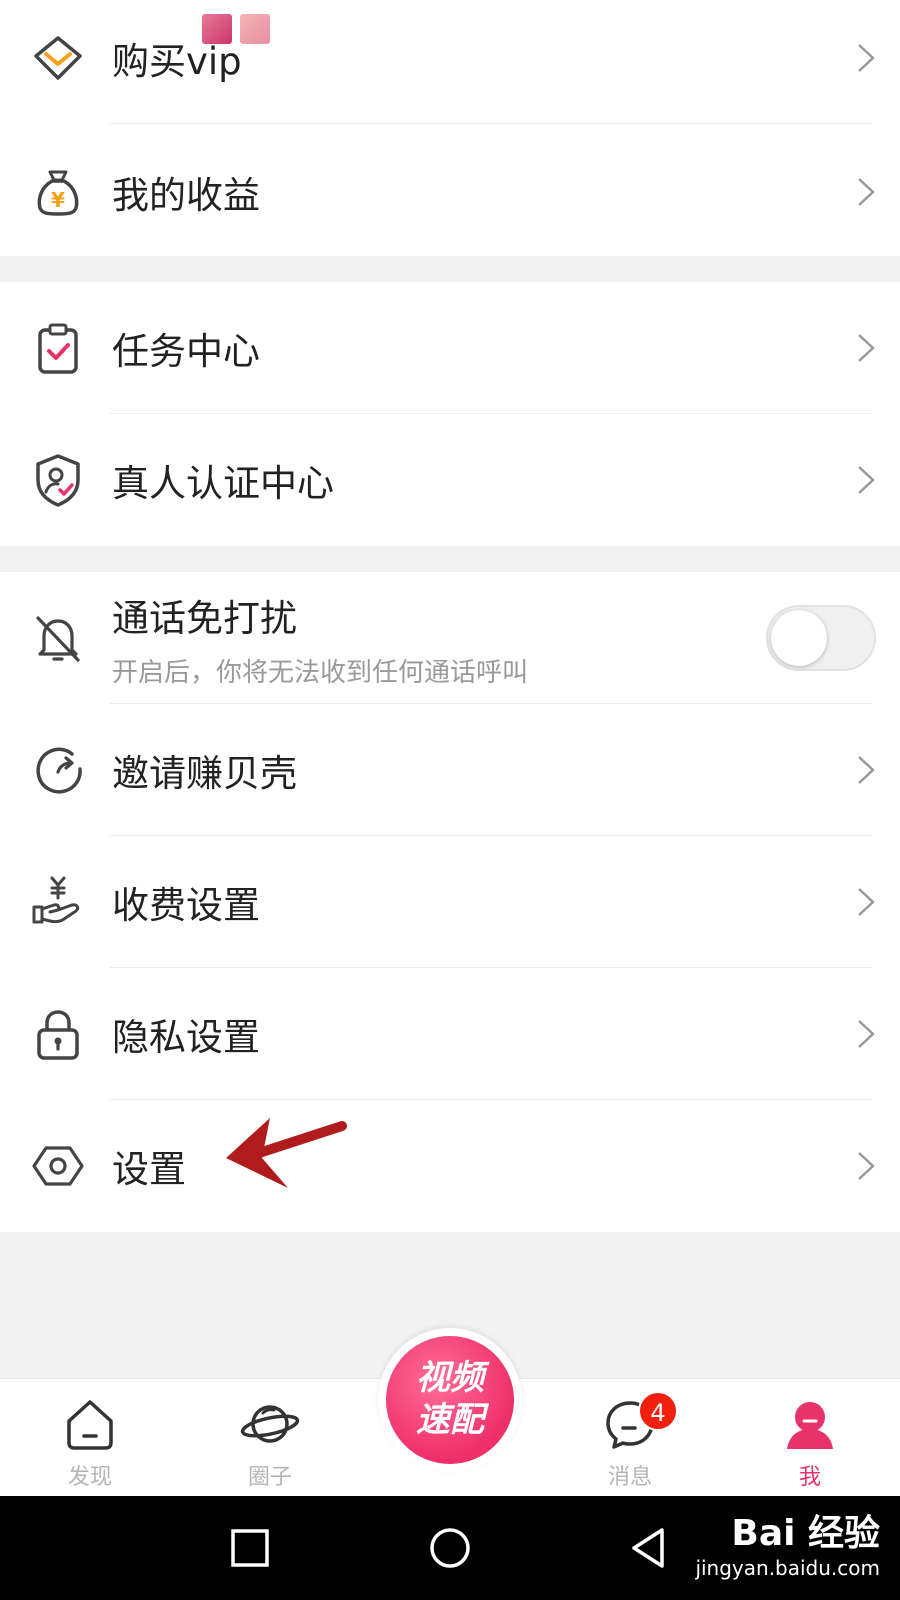 The height and width of the screenshot is (1600, 900). I want to click on watermark-title: Bai 经验, so click(805, 1533).